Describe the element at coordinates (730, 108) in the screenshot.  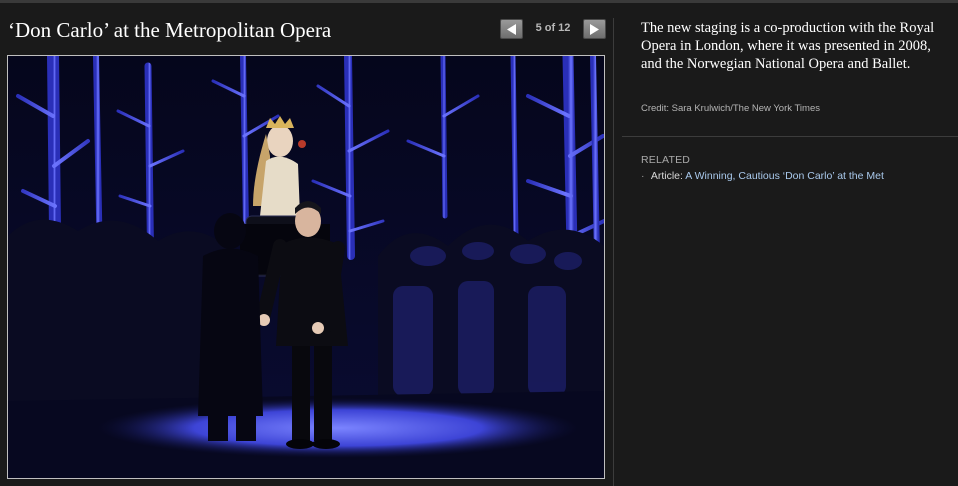
I see `photo-credit: Credit: Sara Krulwich/The New York Times` at that location.